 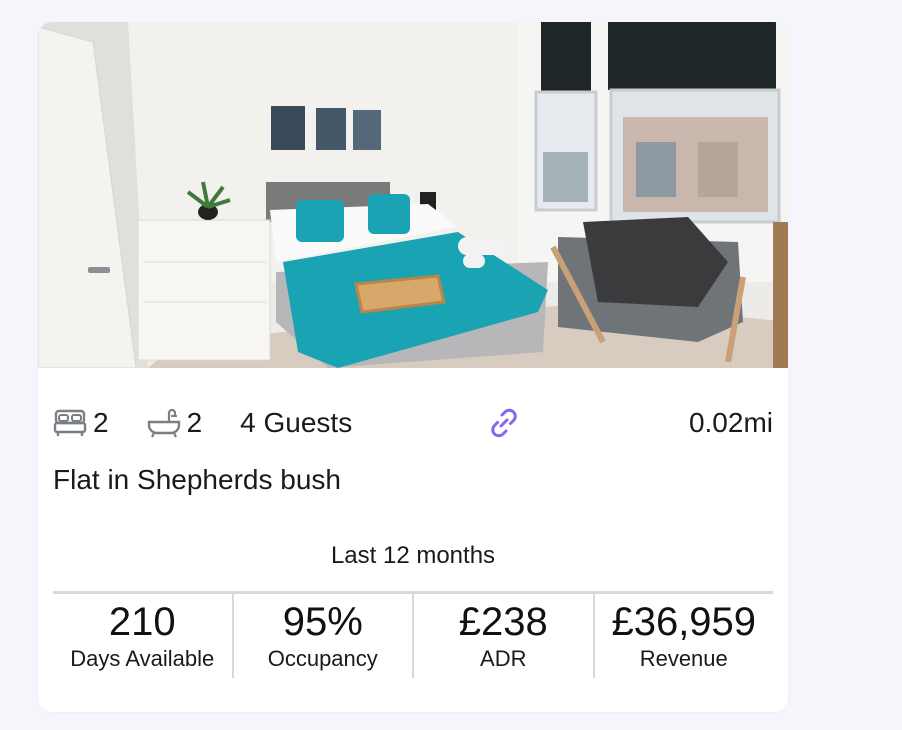 I want to click on listing-title: Flat in Shepherds bush, so click(x=197, y=480).